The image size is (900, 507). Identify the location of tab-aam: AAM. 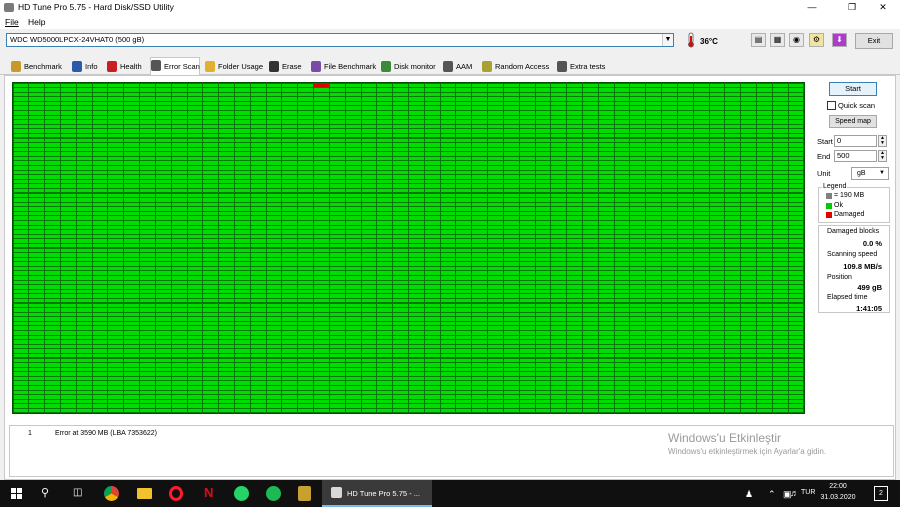
(459, 66).